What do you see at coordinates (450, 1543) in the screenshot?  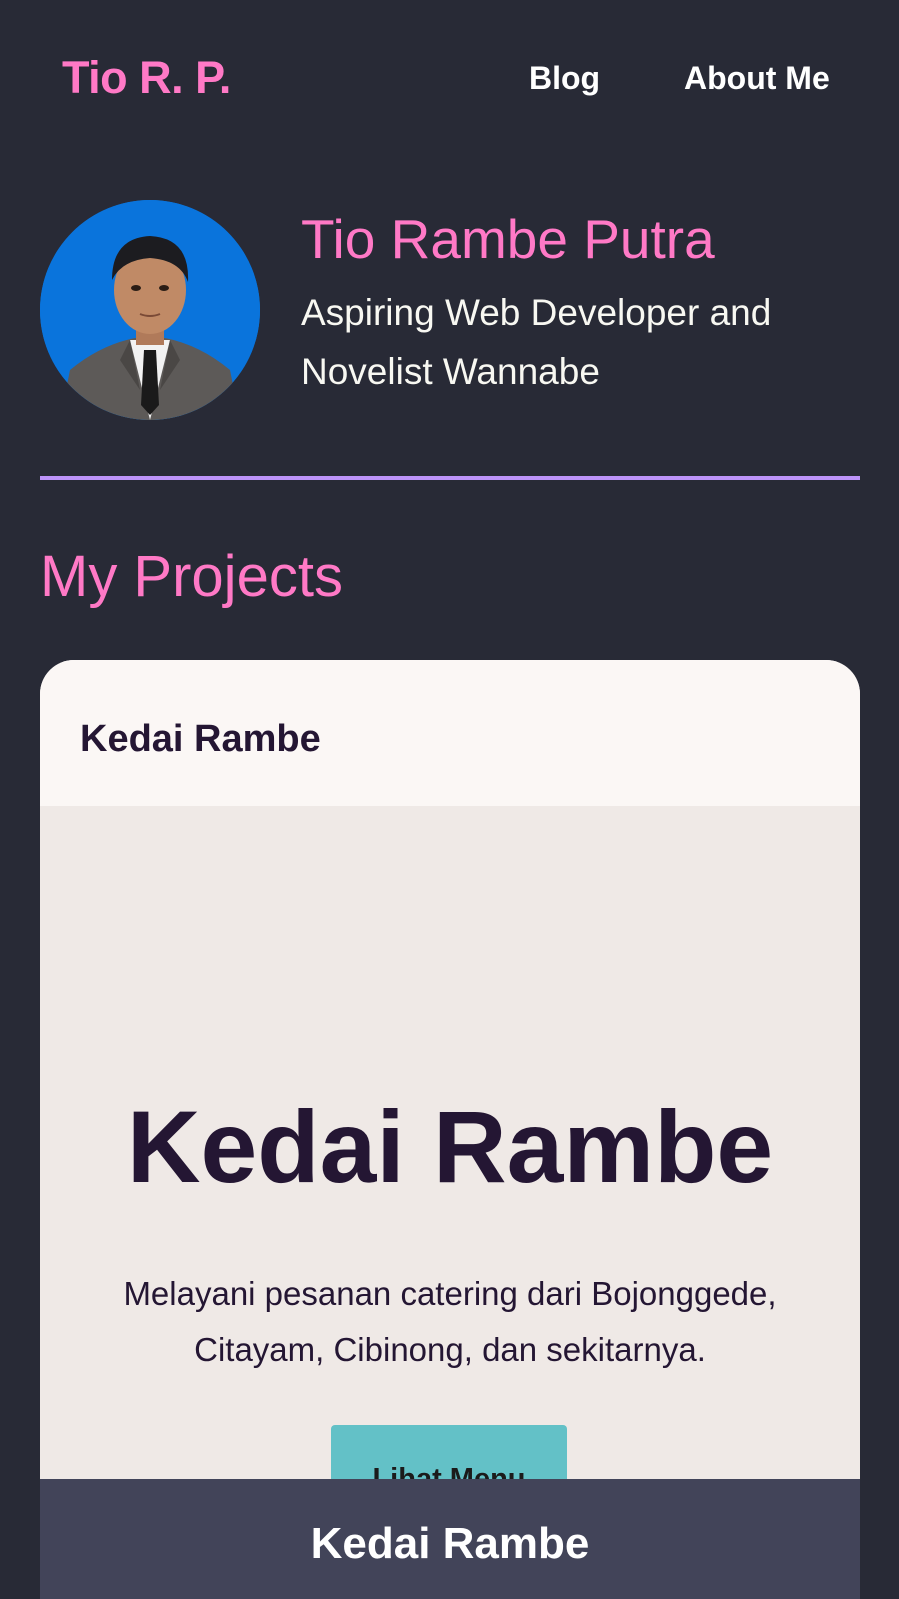 I see `preview-footer-title: Kedai Rambe` at bounding box center [450, 1543].